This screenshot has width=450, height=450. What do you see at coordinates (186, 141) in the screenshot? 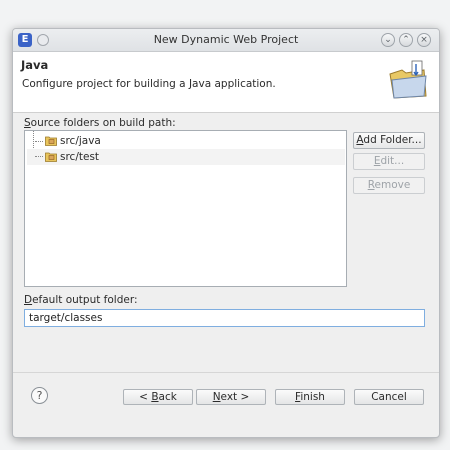
I see `tree-item: src/java` at bounding box center [186, 141].